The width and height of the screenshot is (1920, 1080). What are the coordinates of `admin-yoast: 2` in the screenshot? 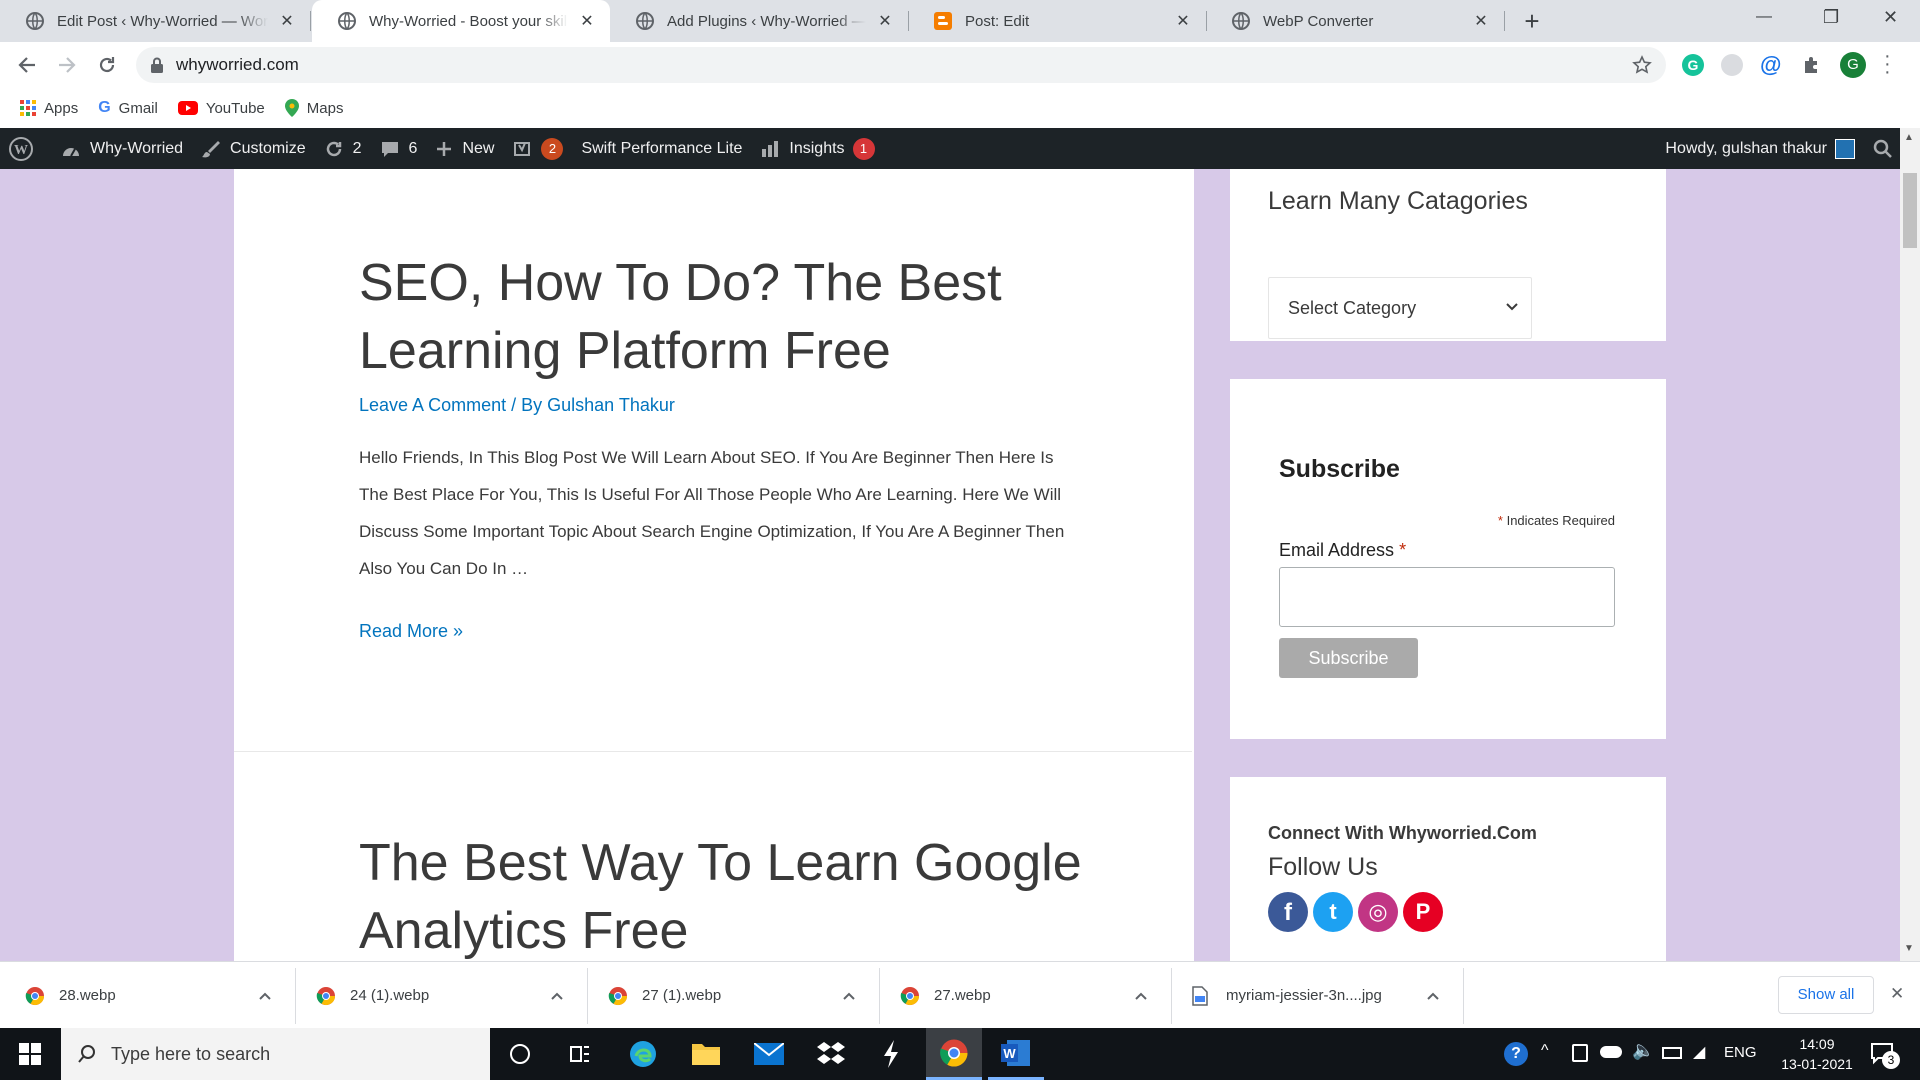 It's located at (538, 148).